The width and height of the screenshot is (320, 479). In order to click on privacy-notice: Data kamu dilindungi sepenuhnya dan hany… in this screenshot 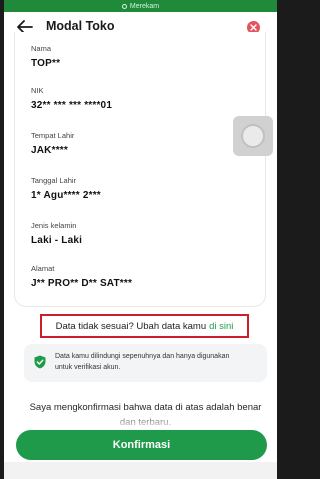, I will do `click(145, 363)`.